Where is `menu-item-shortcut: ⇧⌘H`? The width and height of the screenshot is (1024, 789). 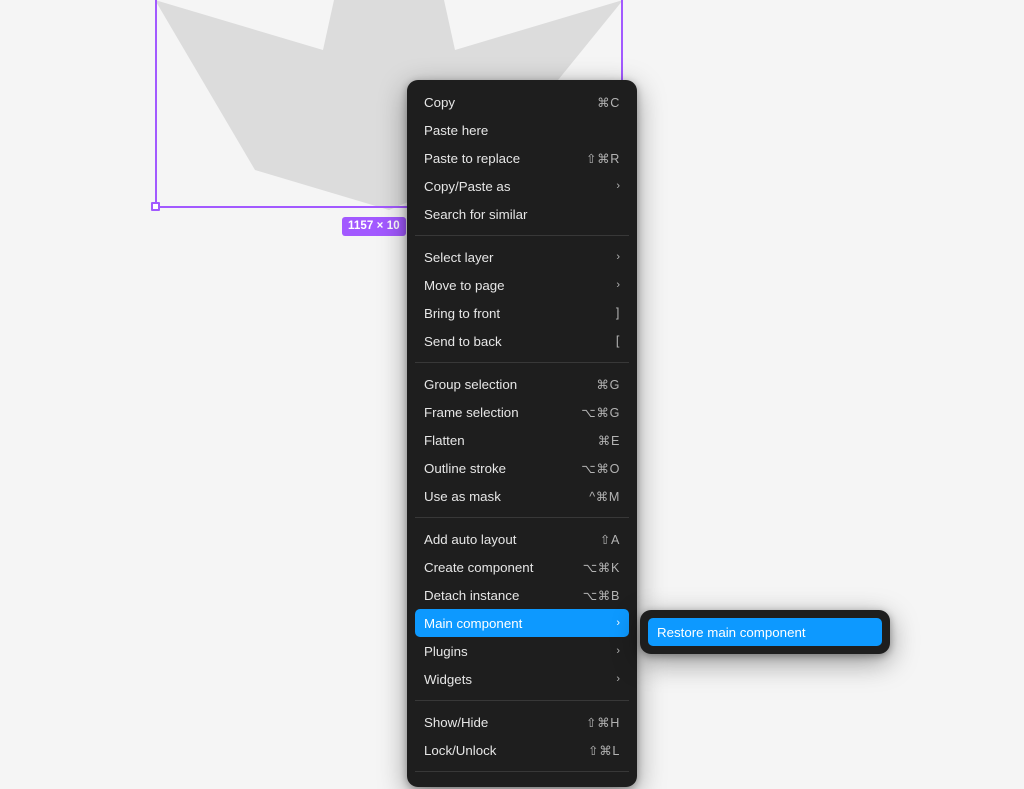 menu-item-shortcut: ⇧⌘H is located at coordinates (602, 722).